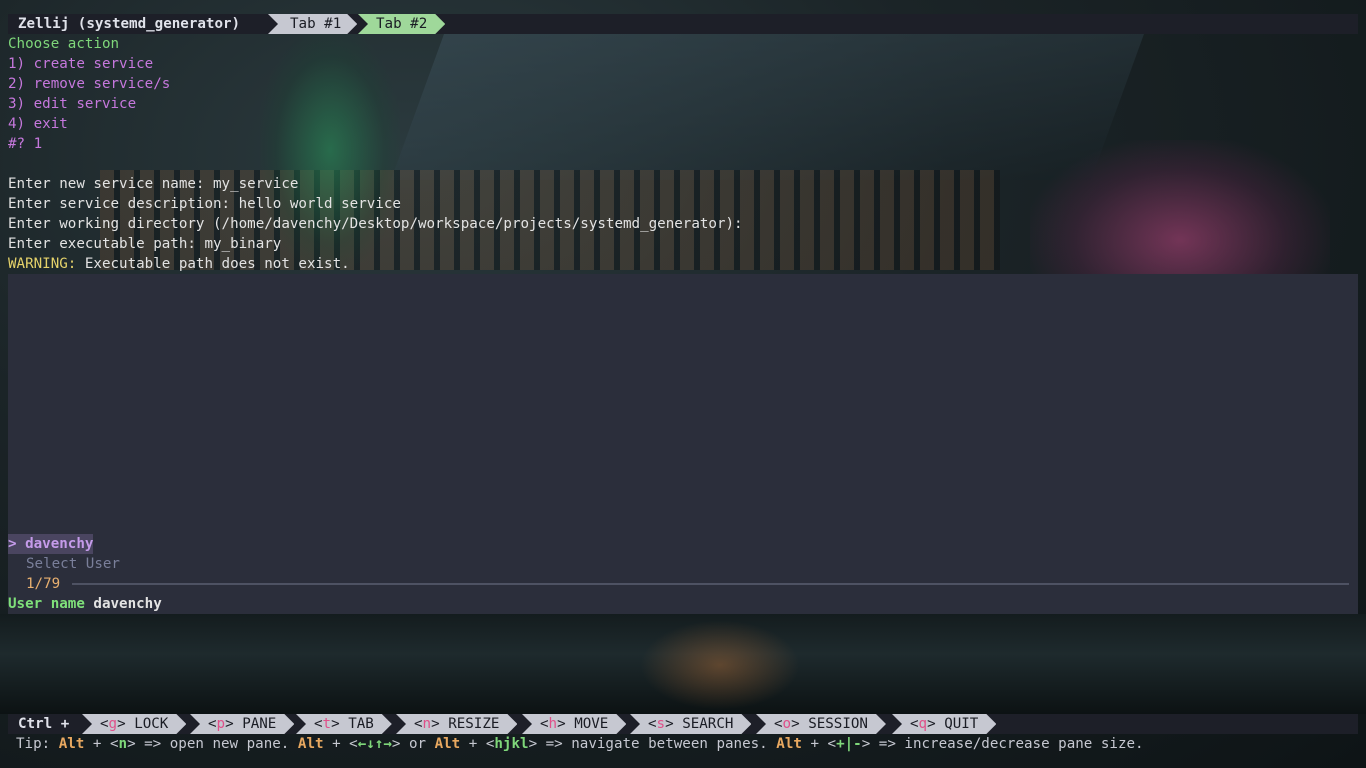 Image resolution: width=1366 pixels, height=768 pixels. What do you see at coordinates (456, 724) in the screenshot?
I see `mode-resize: <n> RESIZE` at bounding box center [456, 724].